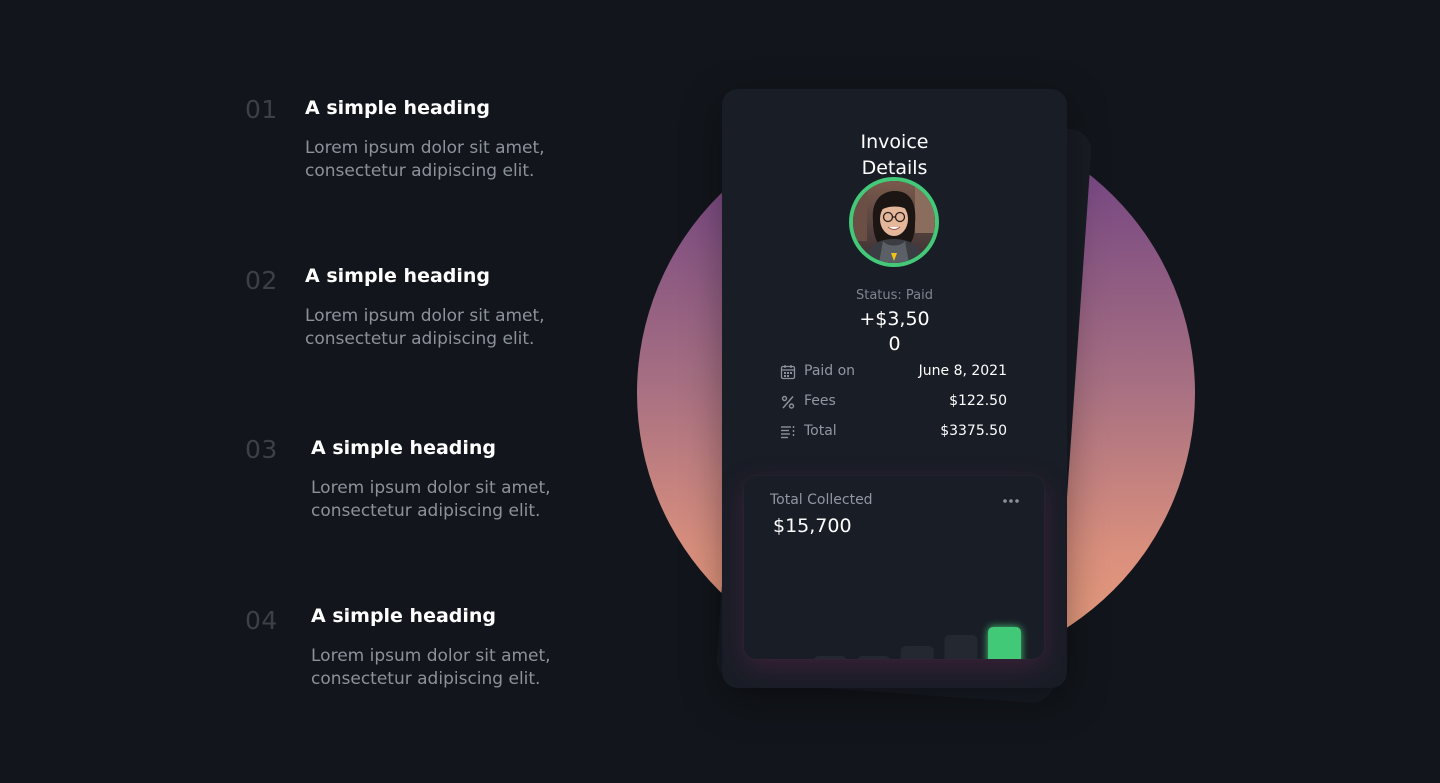 This screenshot has width=1440, height=783. Describe the element at coordinates (917, 652) in the screenshot. I see `chart-bar-apr` at that location.